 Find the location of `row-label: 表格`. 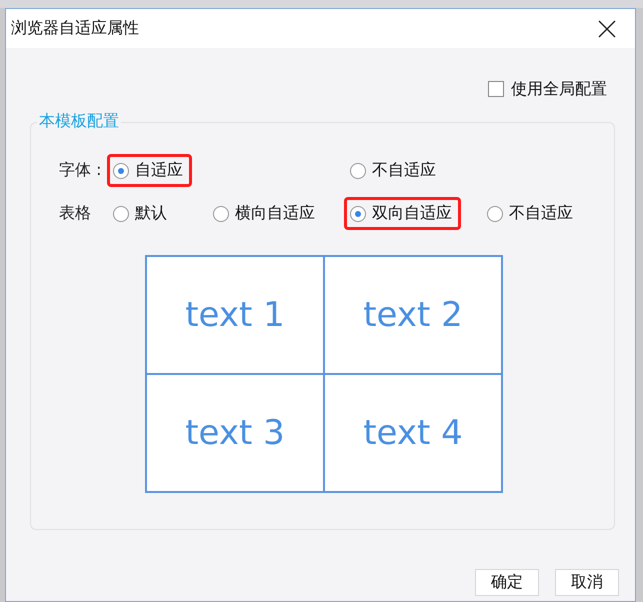

row-label: 表格 is located at coordinates (75, 213).